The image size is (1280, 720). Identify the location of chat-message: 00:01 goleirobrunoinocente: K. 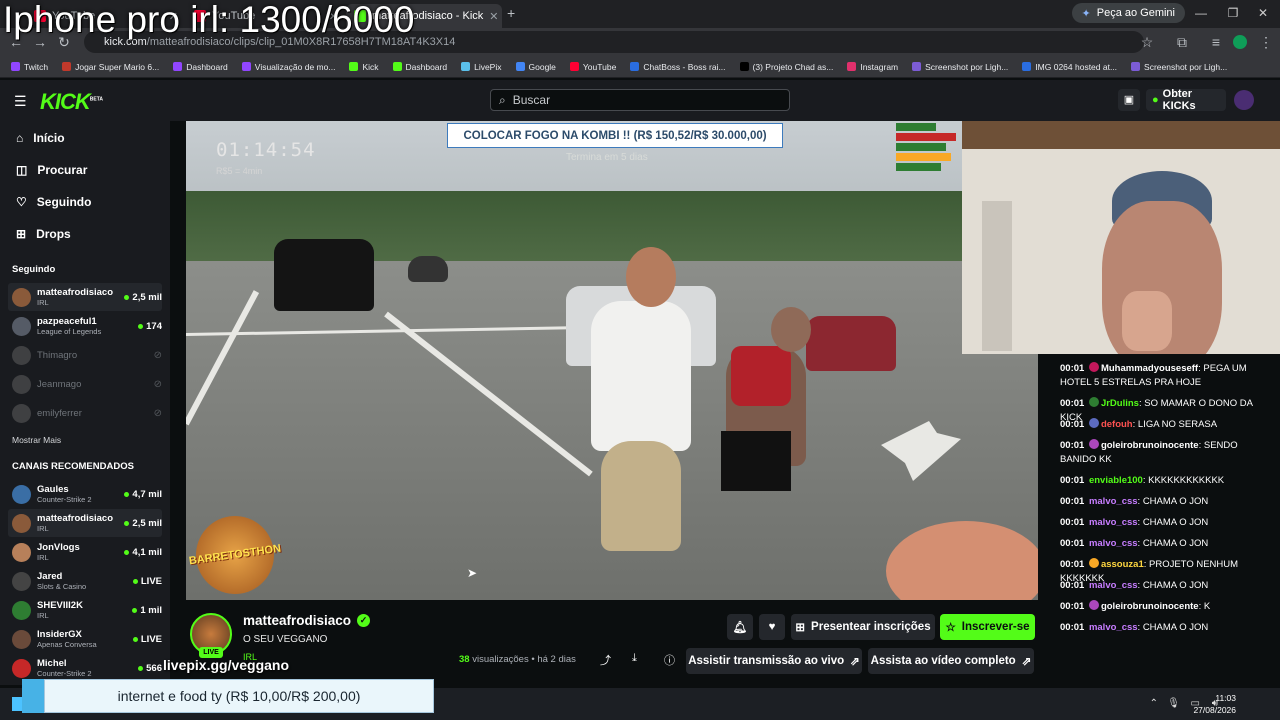
(1166, 607).